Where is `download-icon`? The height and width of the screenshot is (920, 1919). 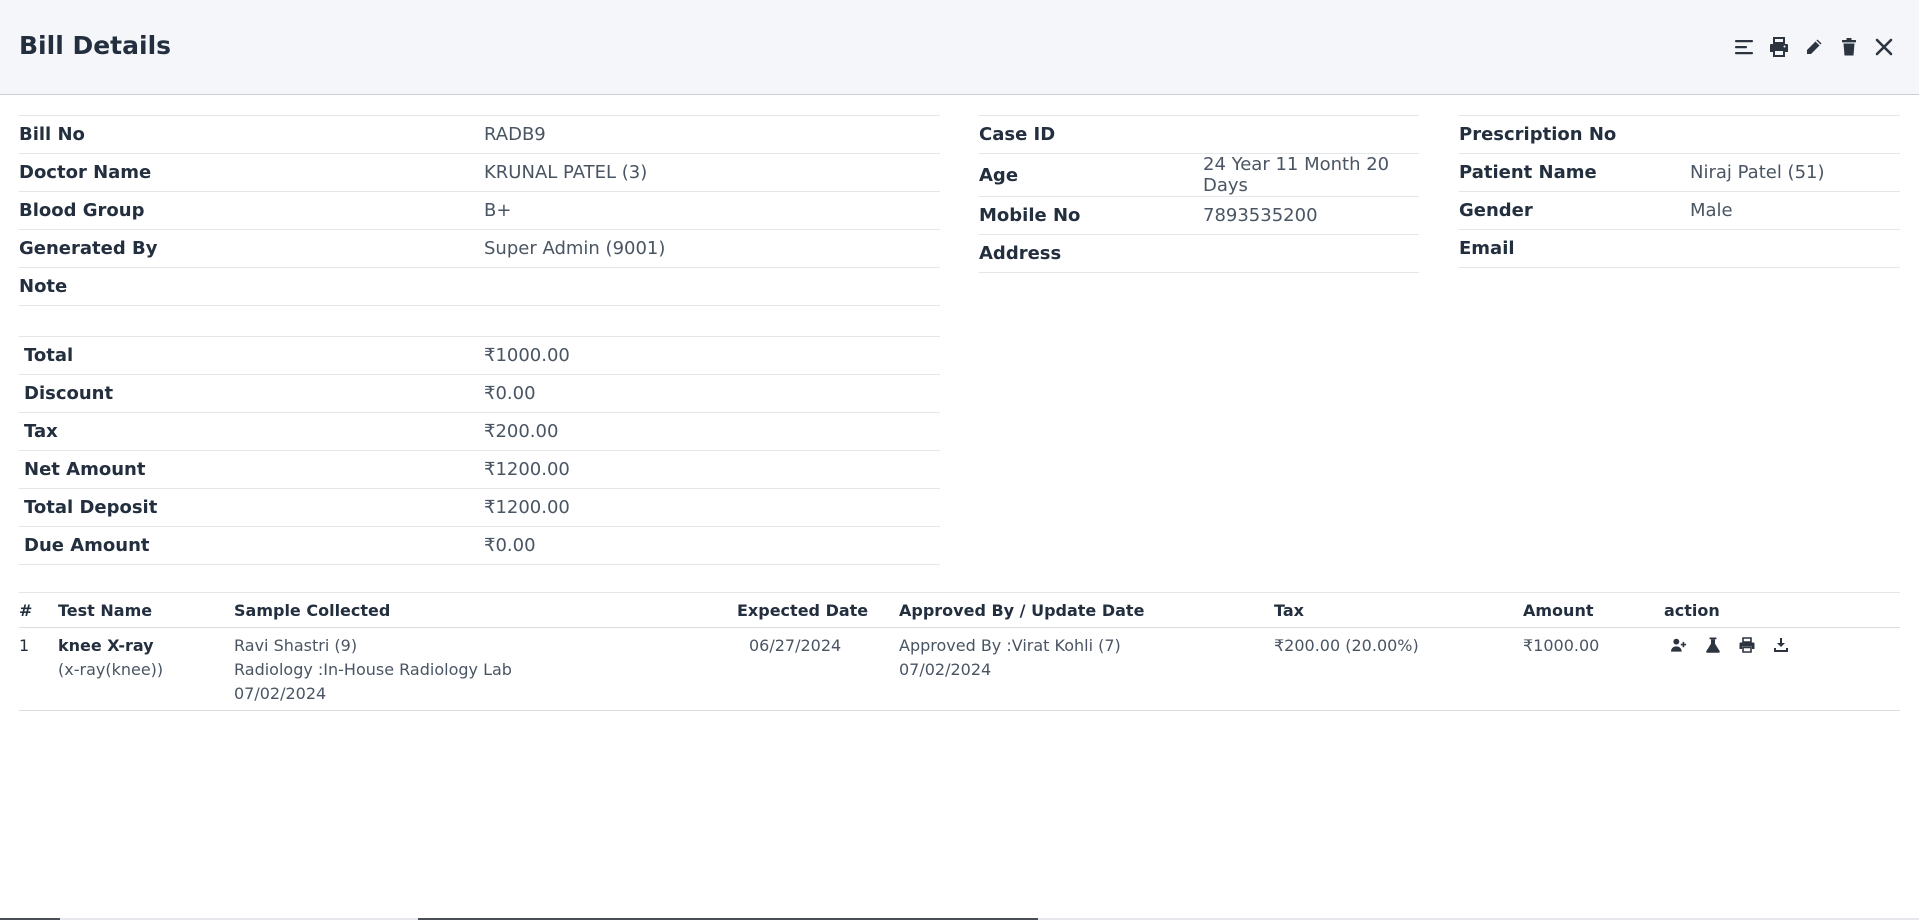
download-icon is located at coordinates (1781, 645).